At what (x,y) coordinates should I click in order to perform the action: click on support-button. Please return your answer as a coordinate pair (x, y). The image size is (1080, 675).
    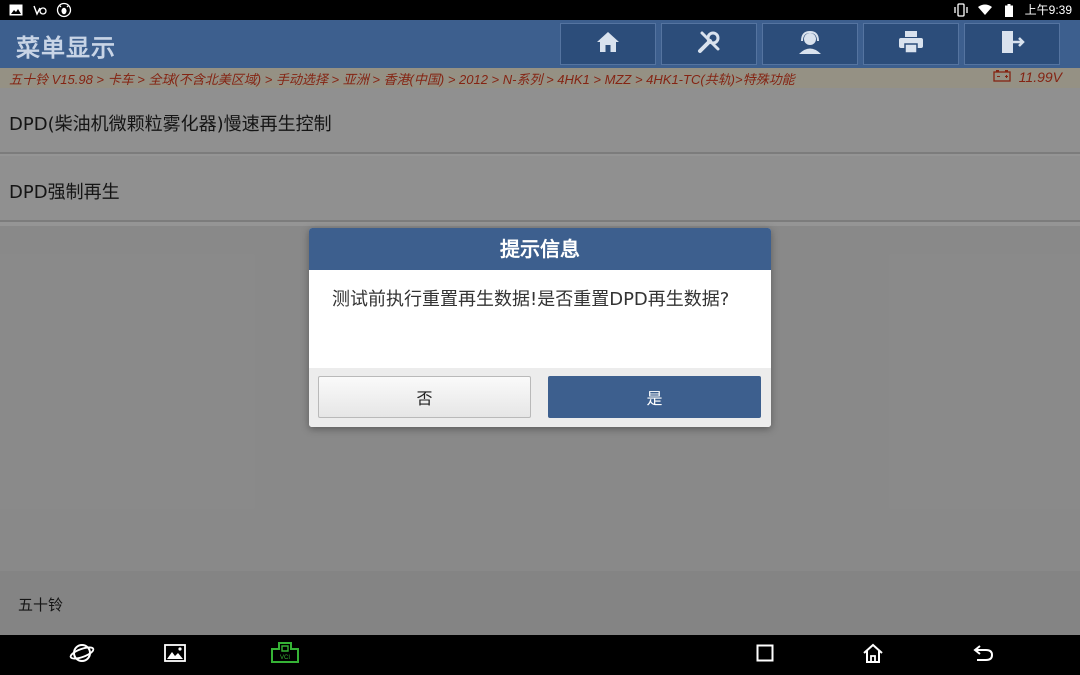
    Looking at the image, I should click on (810, 44).